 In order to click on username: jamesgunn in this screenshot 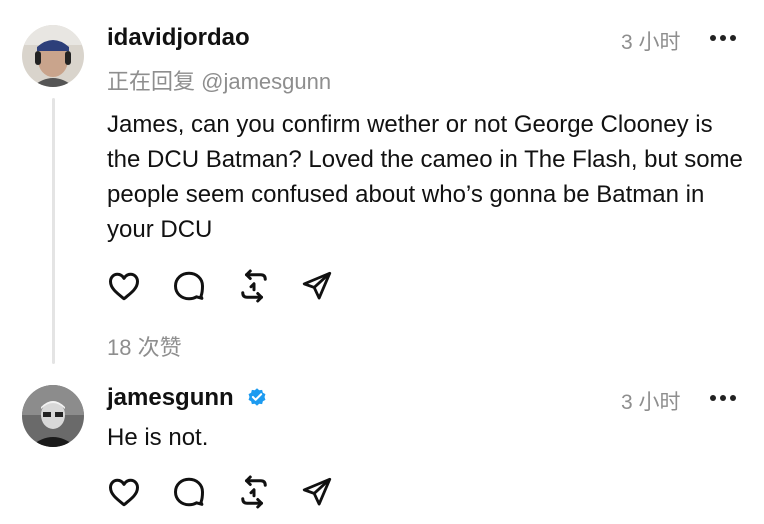, I will do `click(170, 398)`.